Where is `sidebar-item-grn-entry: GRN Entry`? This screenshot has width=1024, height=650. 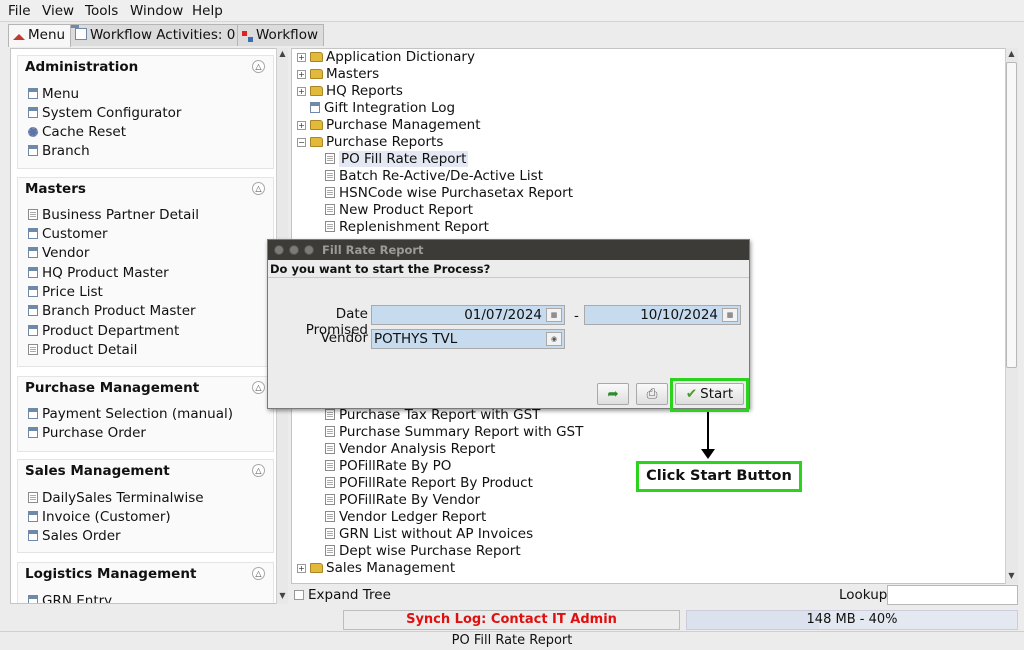
sidebar-item-grn-entry: GRN Entry is located at coordinates (70, 598).